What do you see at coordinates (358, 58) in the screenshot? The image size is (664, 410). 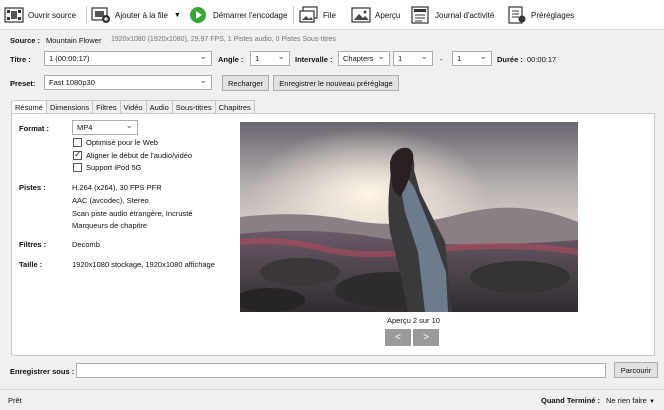 I see `interval-mode-value: Chapters` at bounding box center [358, 58].